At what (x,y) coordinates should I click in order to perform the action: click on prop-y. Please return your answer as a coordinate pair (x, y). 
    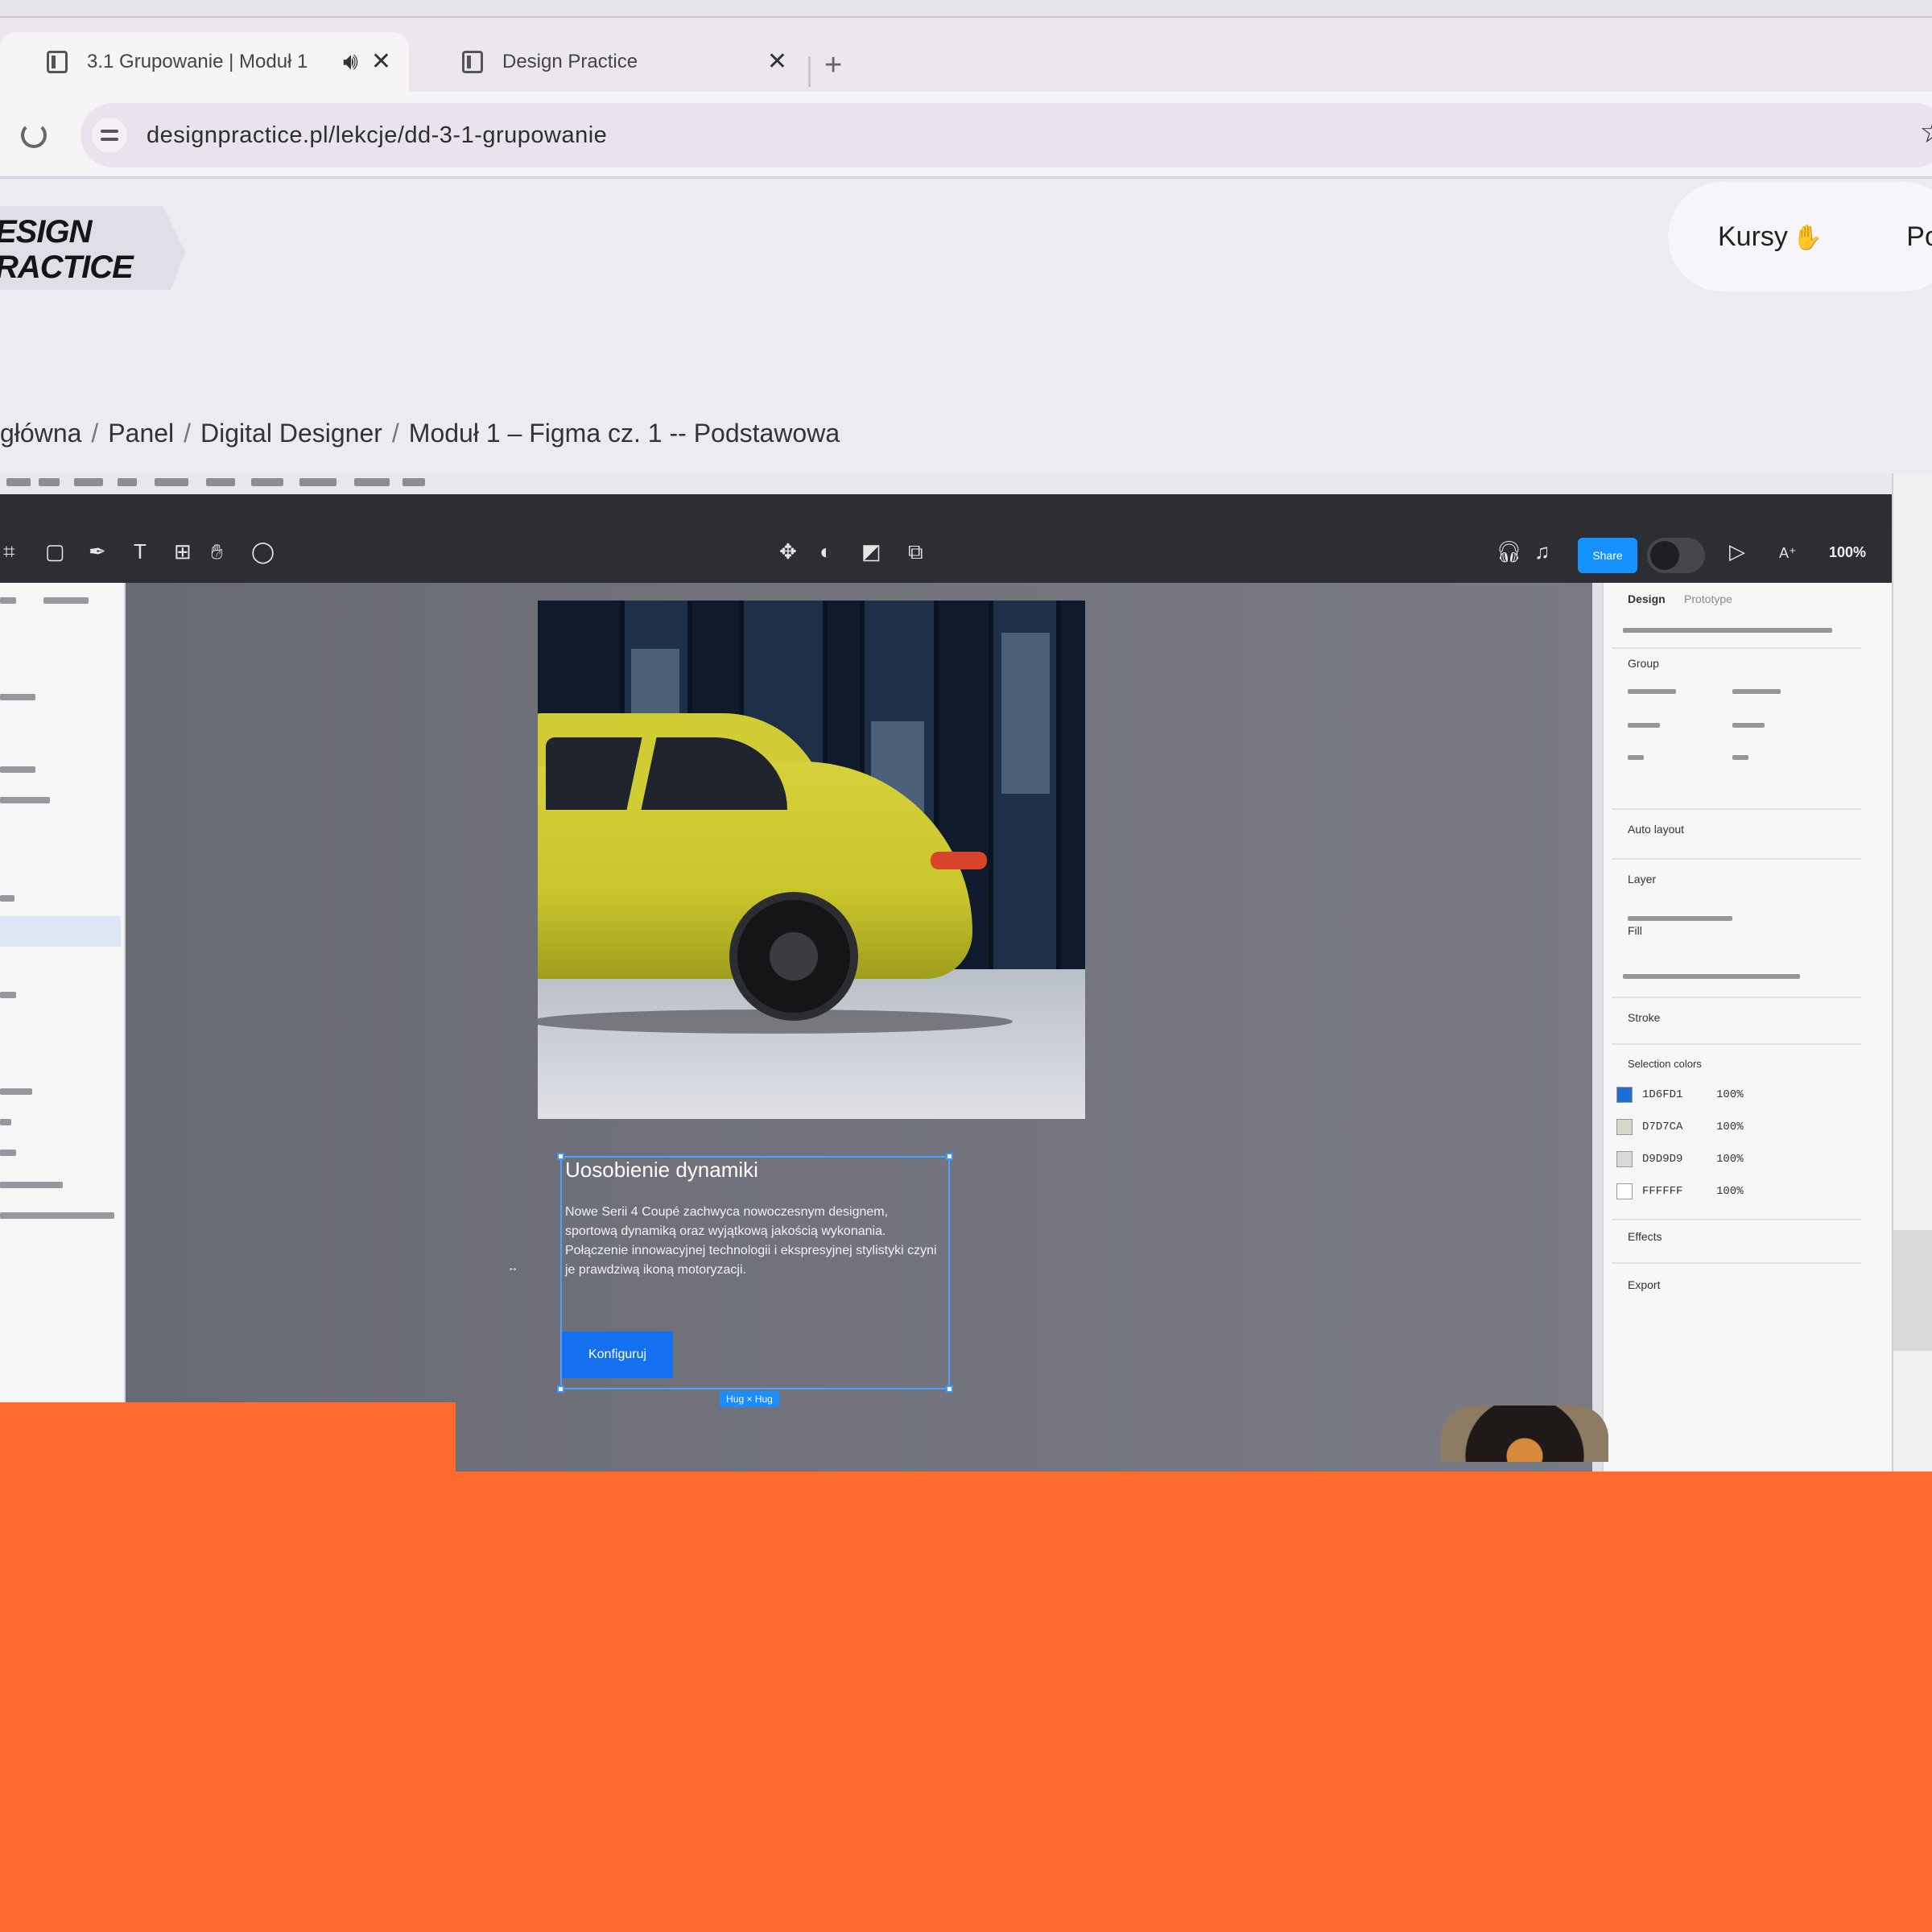
    Looking at the image, I should click on (1756, 691).